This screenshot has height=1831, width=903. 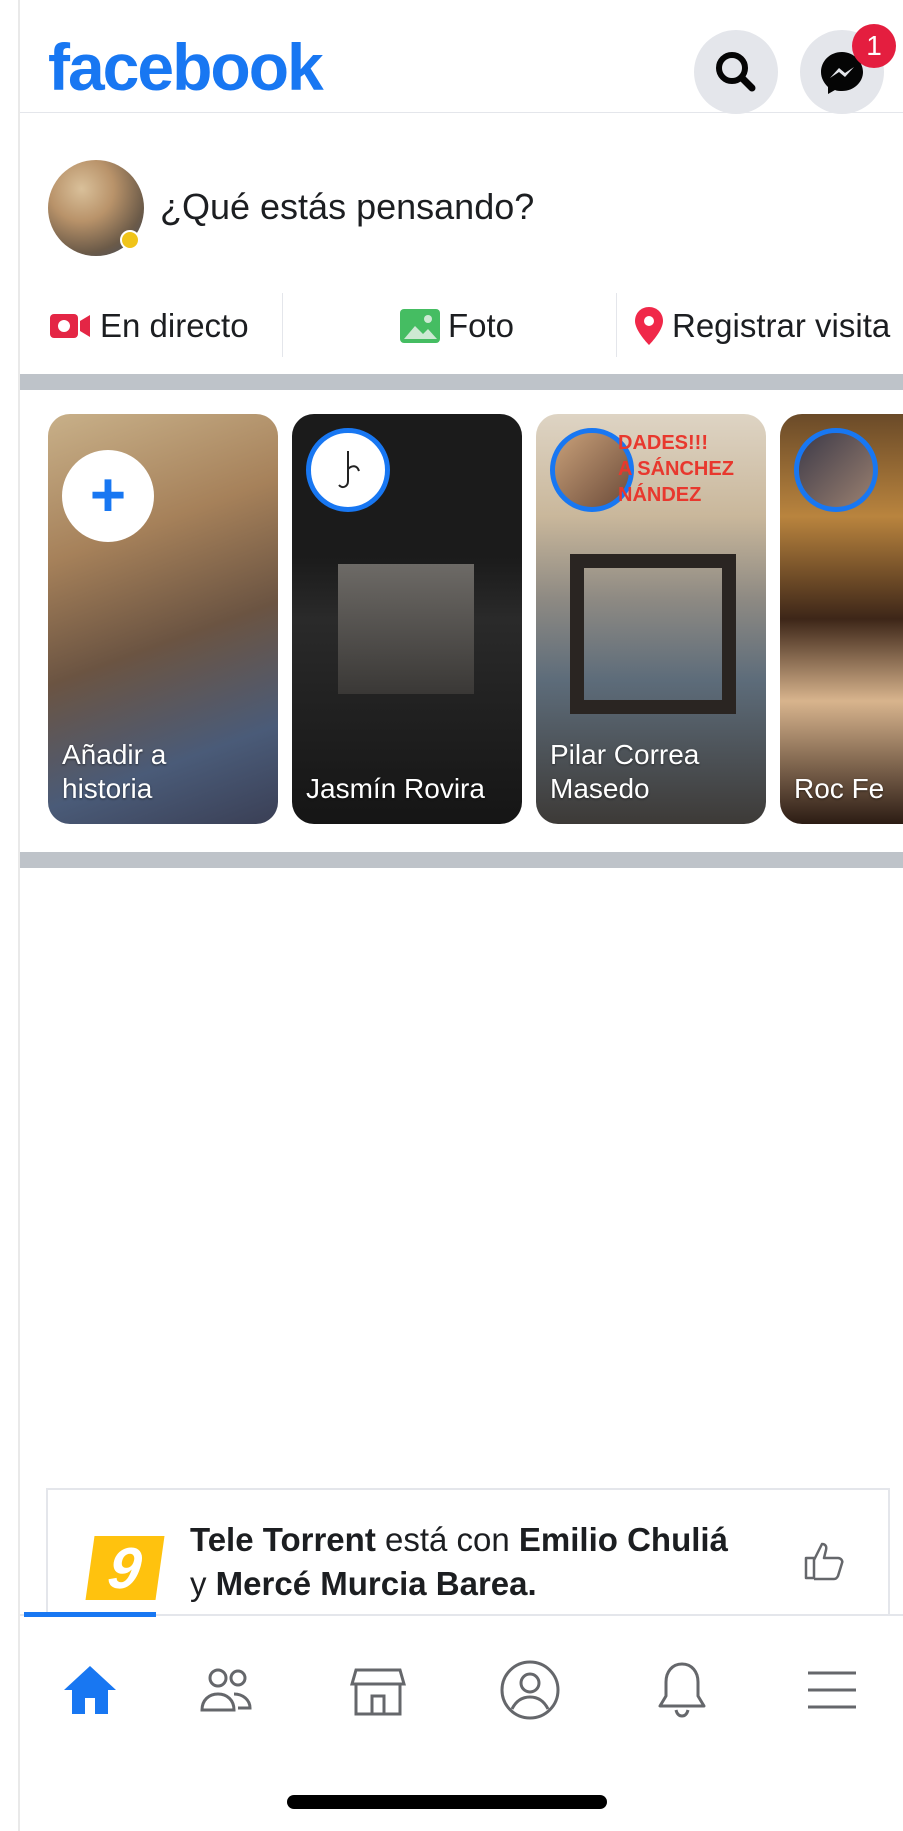 What do you see at coordinates (130, 240) in the screenshot?
I see `avatar-status-dot` at bounding box center [130, 240].